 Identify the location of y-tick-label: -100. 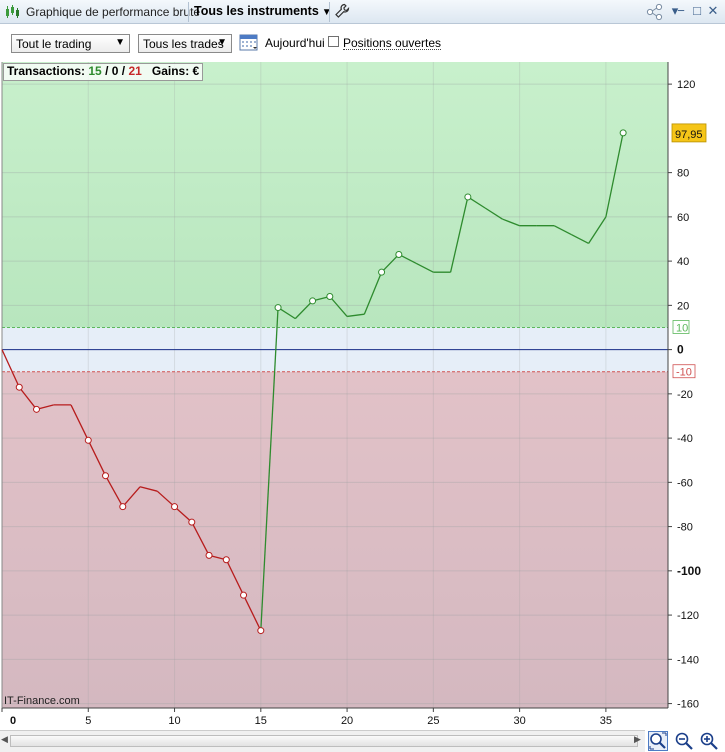
(689, 571).